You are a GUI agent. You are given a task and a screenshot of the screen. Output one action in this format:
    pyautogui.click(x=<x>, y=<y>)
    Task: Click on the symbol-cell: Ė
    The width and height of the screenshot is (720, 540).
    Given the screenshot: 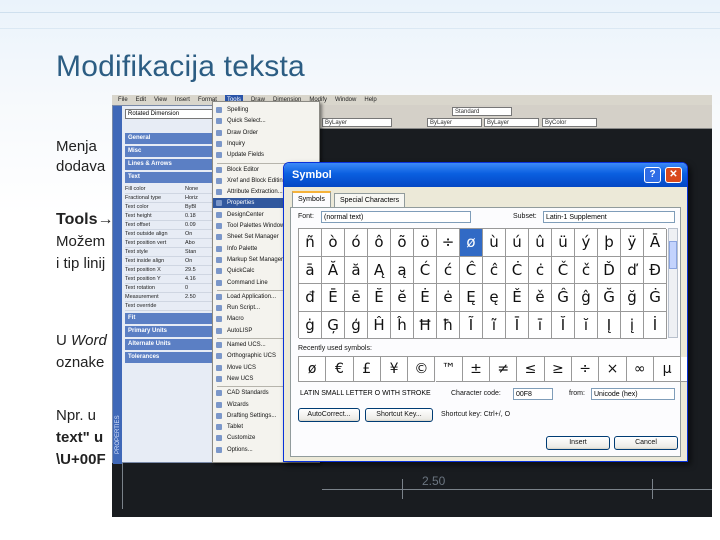 What is the action you would take?
    pyautogui.click(x=425, y=298)
    